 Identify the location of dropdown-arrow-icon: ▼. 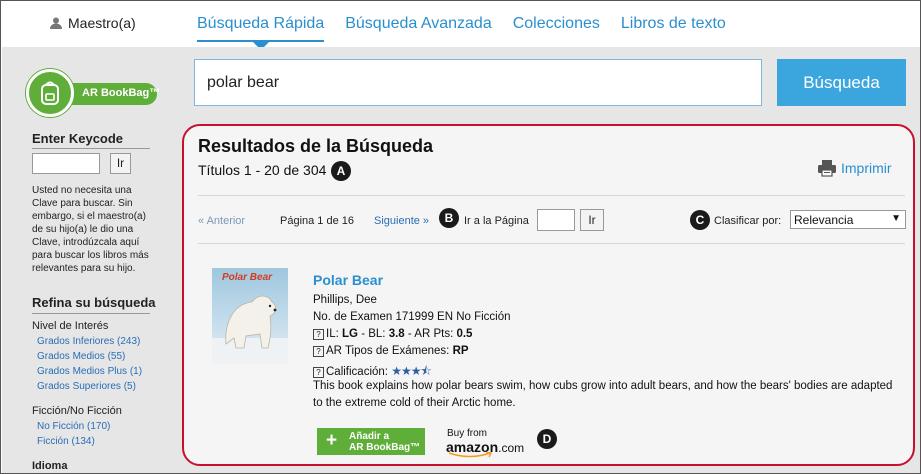
(896, 218).